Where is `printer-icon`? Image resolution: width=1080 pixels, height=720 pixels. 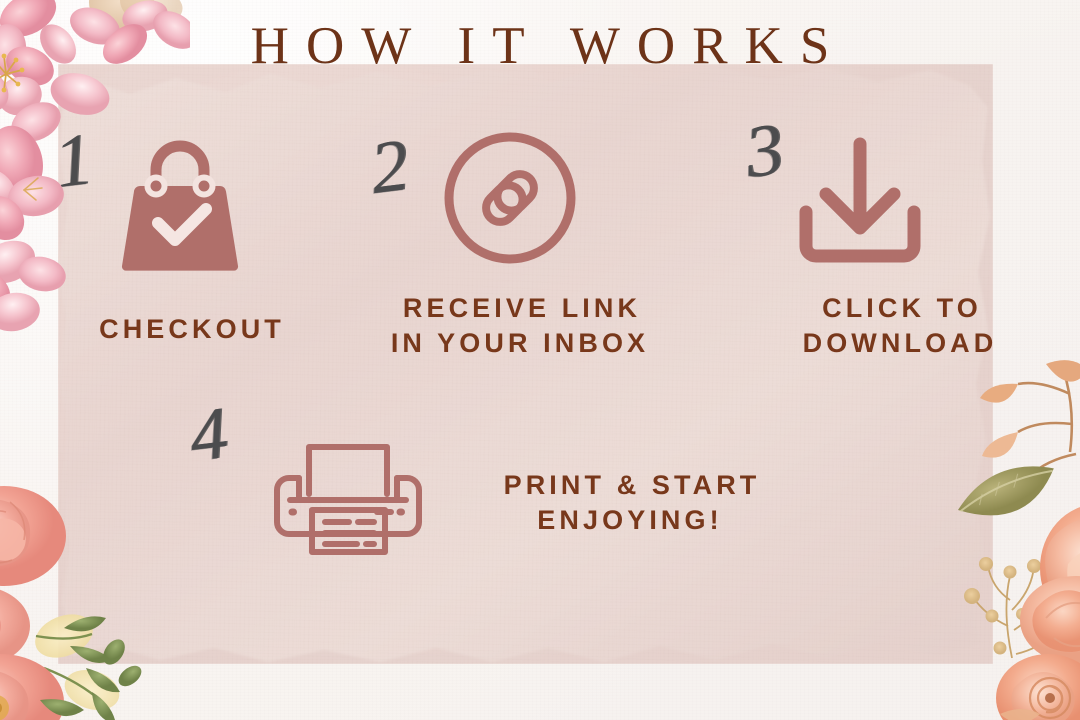
printer-icon is located at coordinates (348, 498).